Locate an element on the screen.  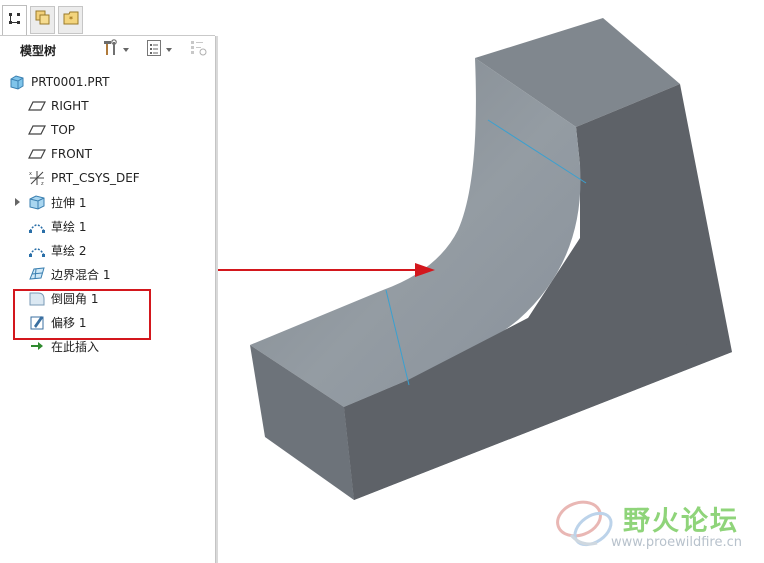
model-tree-tab-icon is located at coordinates (15, 21).